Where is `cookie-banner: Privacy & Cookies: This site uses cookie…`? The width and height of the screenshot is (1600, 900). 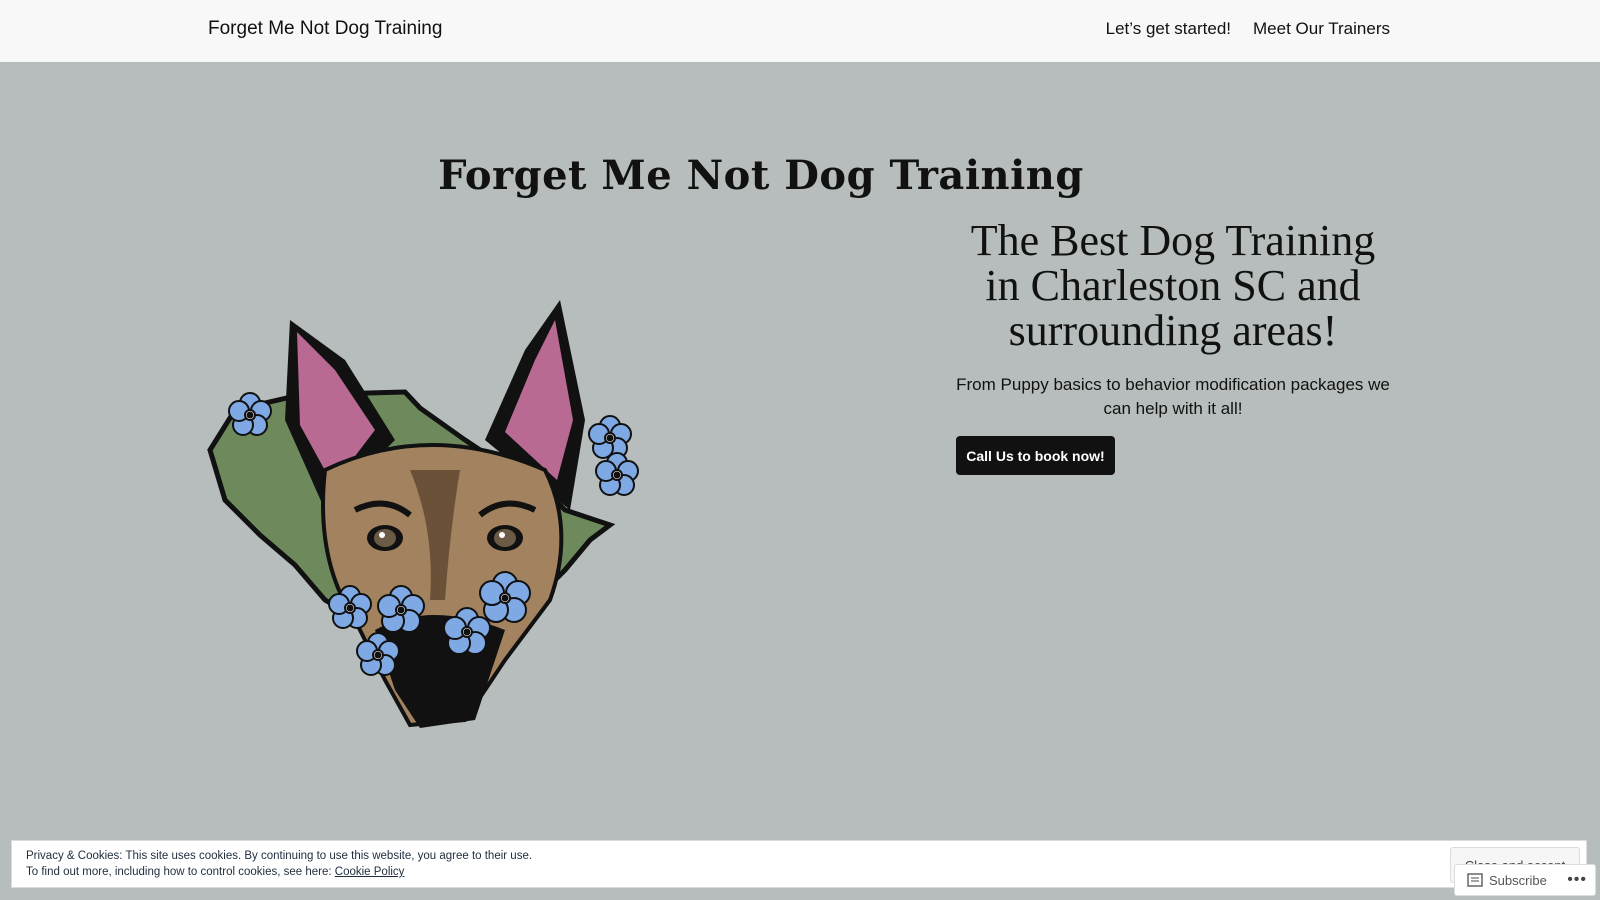
cookie-banner: Privacy & Cookies: This site uses cookie… is located at coordinates (799, 864).